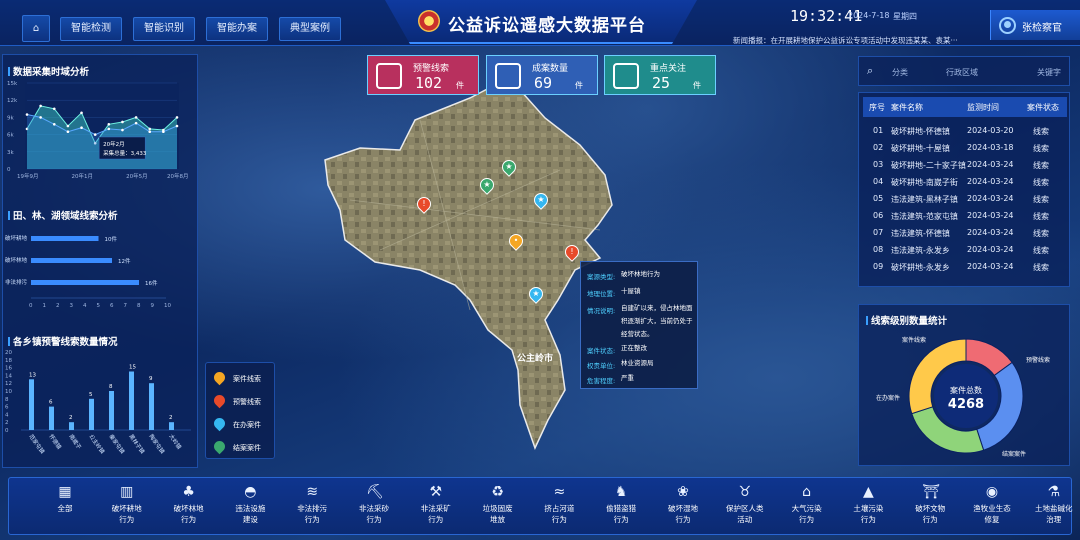 The width and height of the screenshot is (1080, 540). Describe the element at coordinates (7, 408) in the screenshot. I see `y-tick-label: 6` at that location.